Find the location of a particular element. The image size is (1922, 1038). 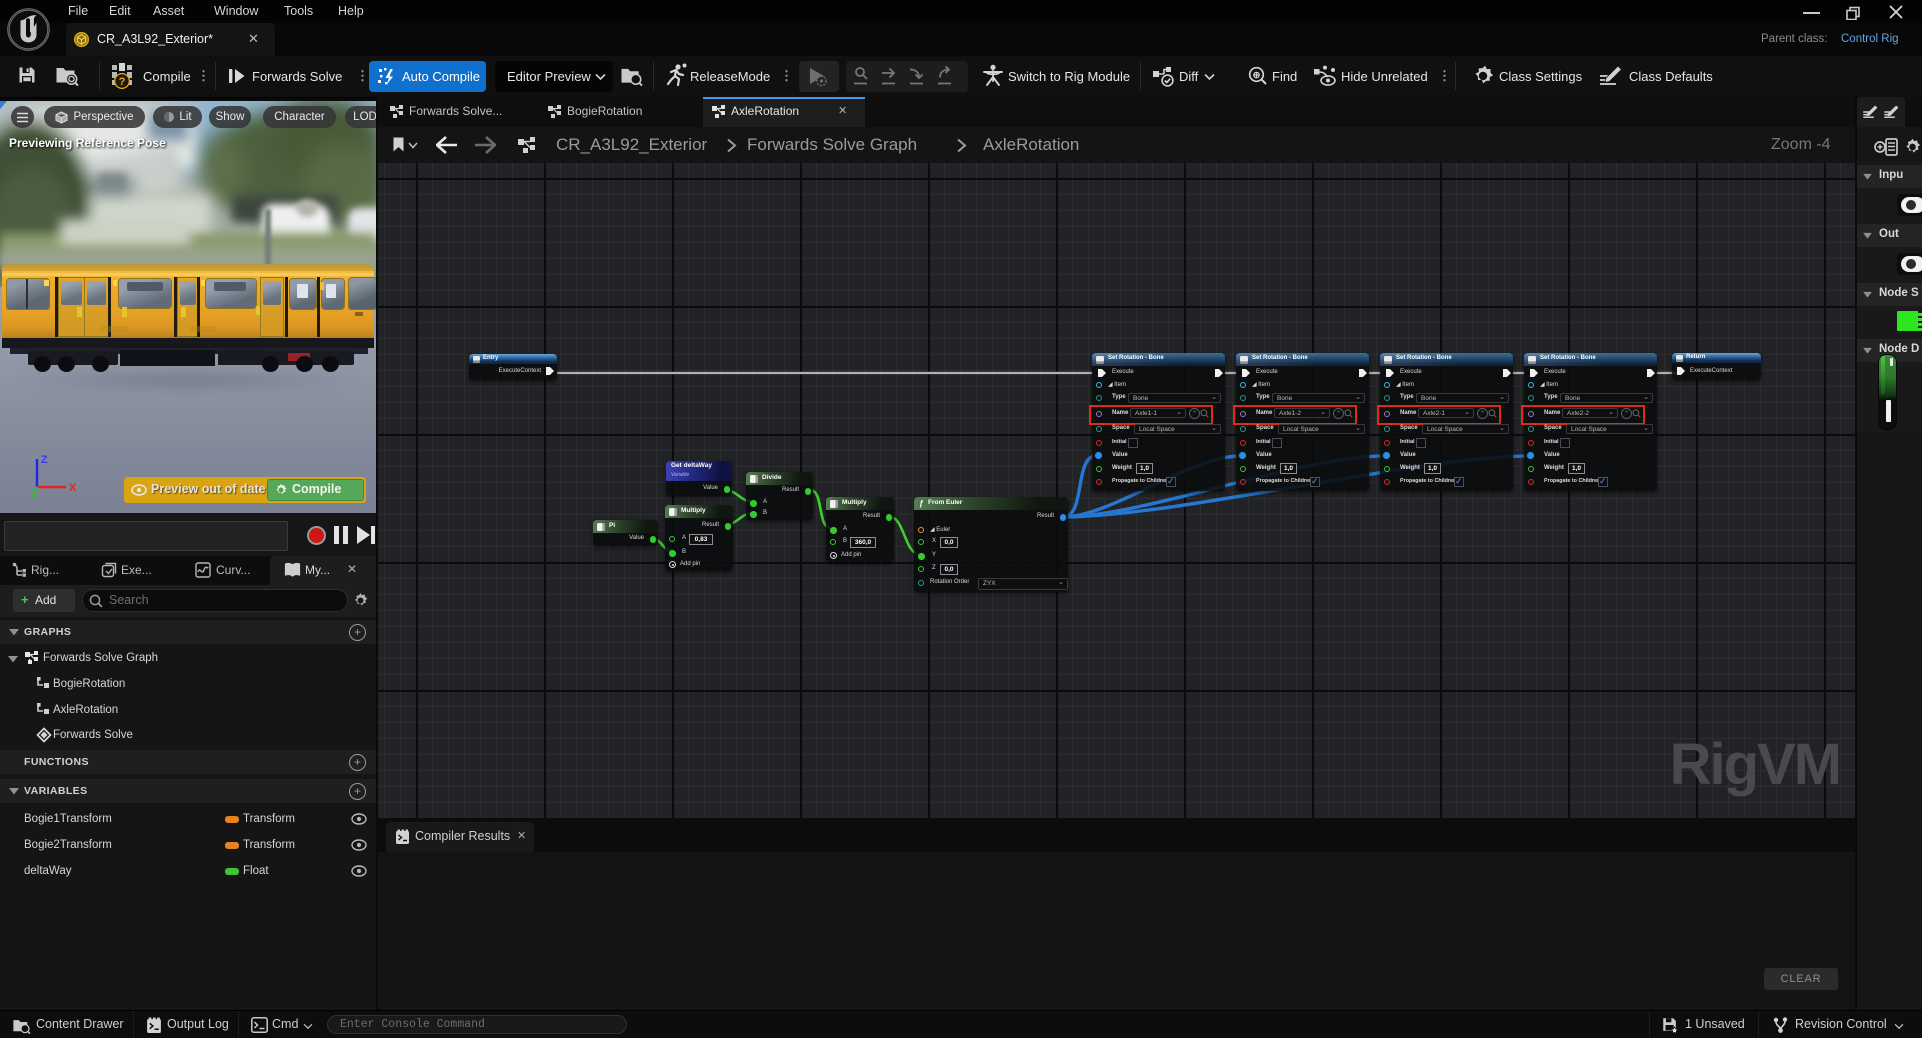

svg-text: X is located at coordinates (73, 488).